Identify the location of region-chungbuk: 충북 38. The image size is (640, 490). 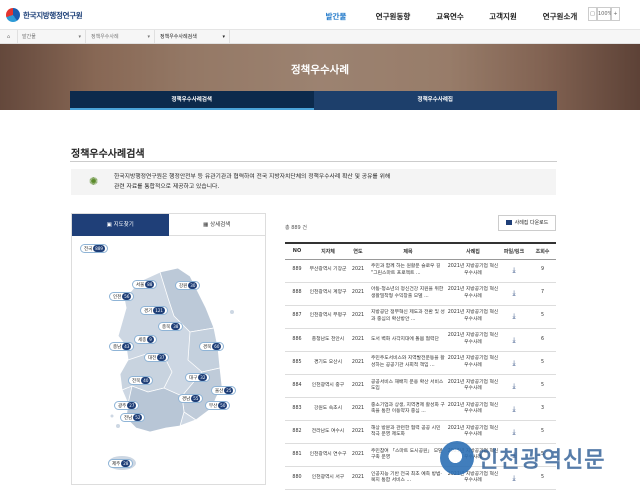
(171, 326).